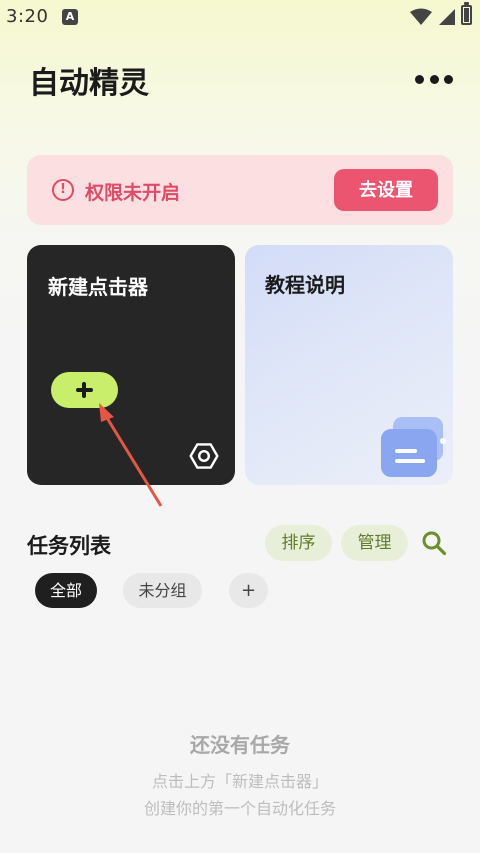 This screenshot has width=480, height=853. I want to click on filter-chip-ungrouped: 未分组, so click(162, 590).